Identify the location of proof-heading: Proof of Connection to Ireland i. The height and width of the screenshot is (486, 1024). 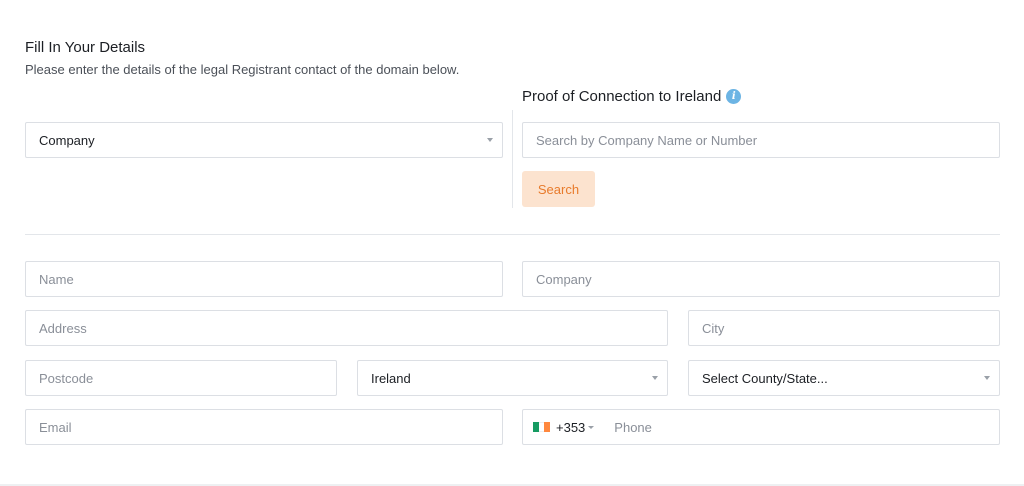
(632, 96).